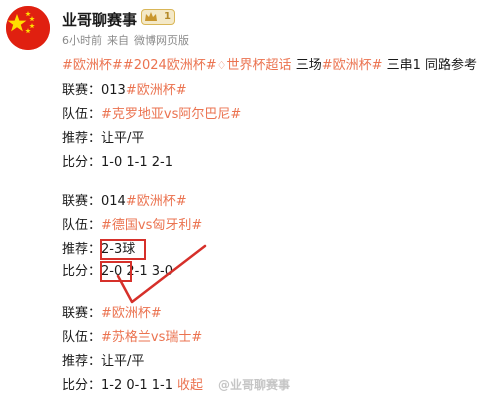 The height and width of the screenshot is (404, 496). I want to click on match1-scores: 比分：1-0 1-1 2-1, so click(117, 163).